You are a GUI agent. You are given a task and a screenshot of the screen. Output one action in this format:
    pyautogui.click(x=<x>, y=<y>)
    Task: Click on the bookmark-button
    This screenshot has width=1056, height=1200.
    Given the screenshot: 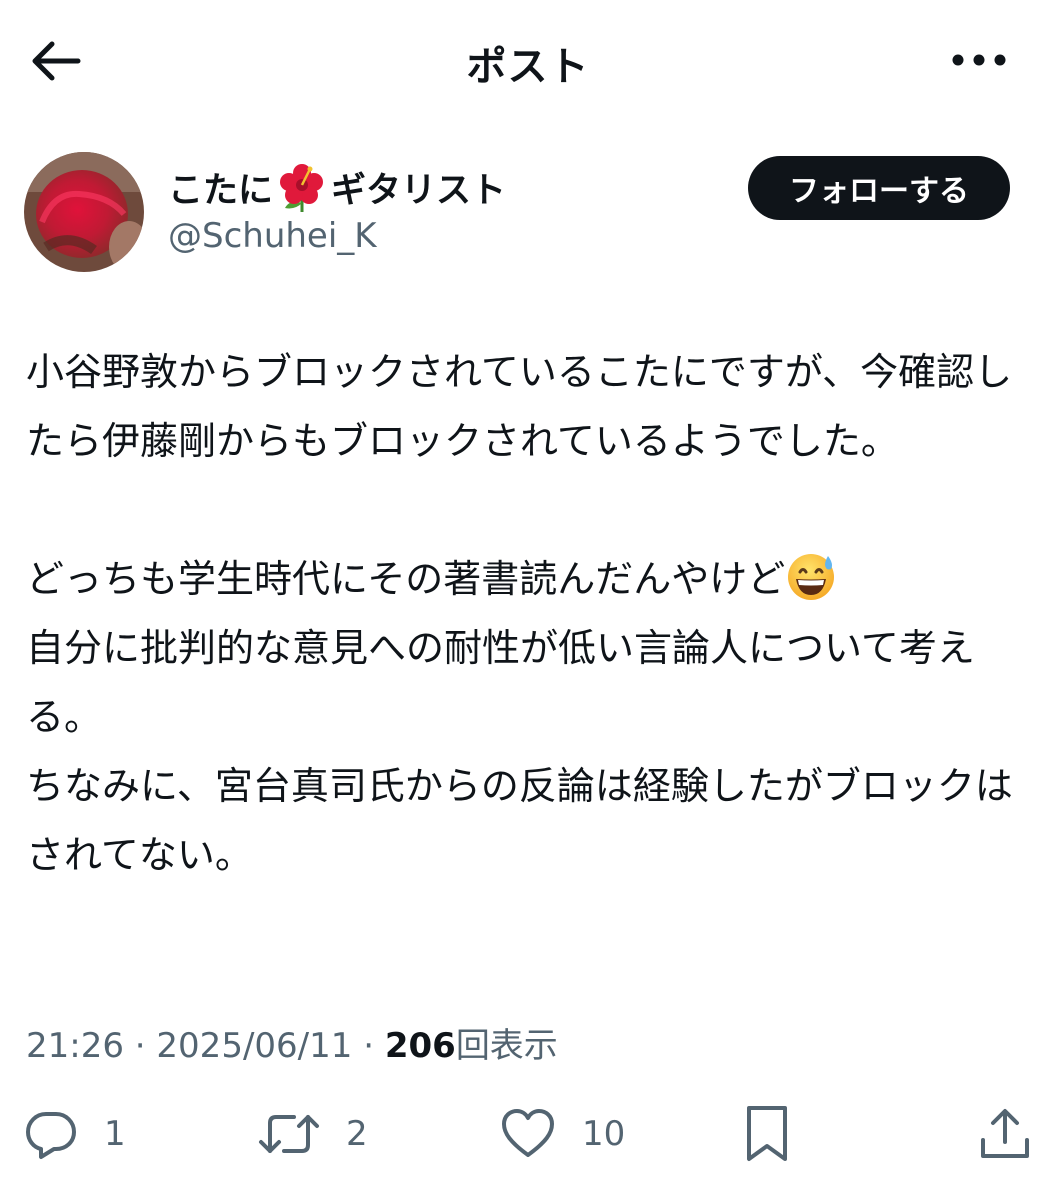 What is the action you would take?
    pyautogui.click(x=767, y=1134)
    